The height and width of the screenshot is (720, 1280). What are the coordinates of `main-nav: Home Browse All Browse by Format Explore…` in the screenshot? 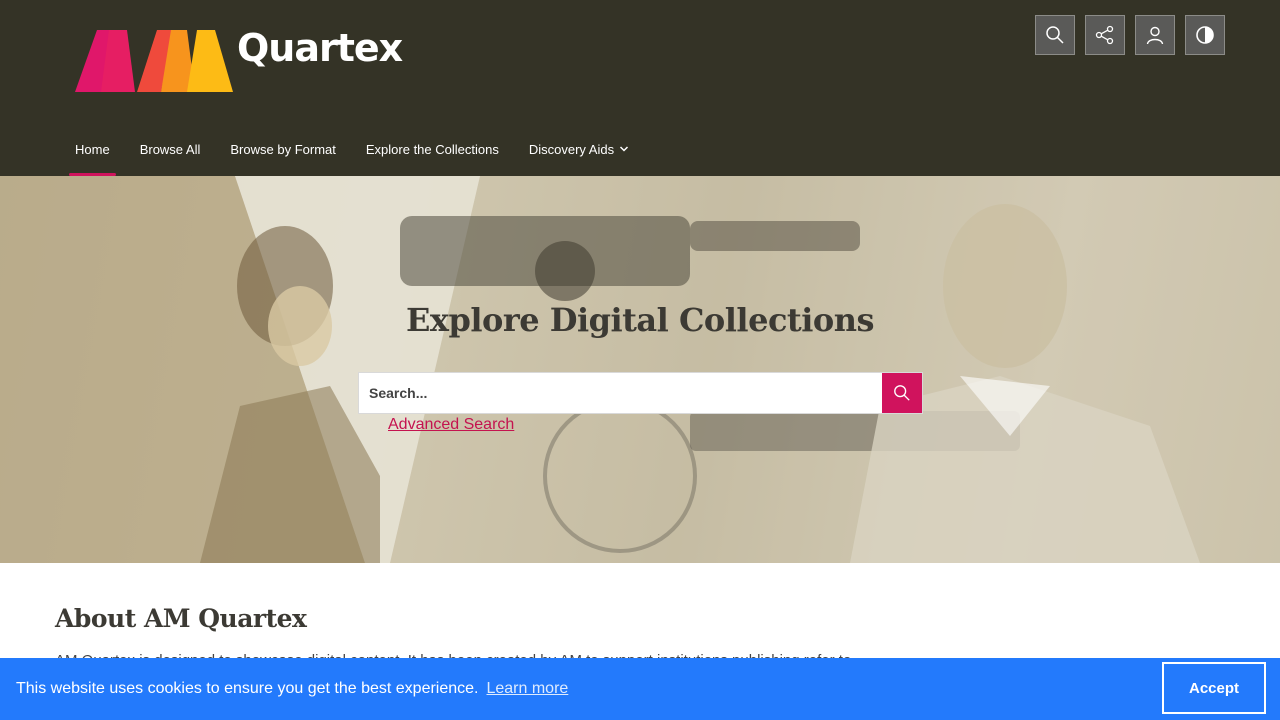 It's located at (352, 152).